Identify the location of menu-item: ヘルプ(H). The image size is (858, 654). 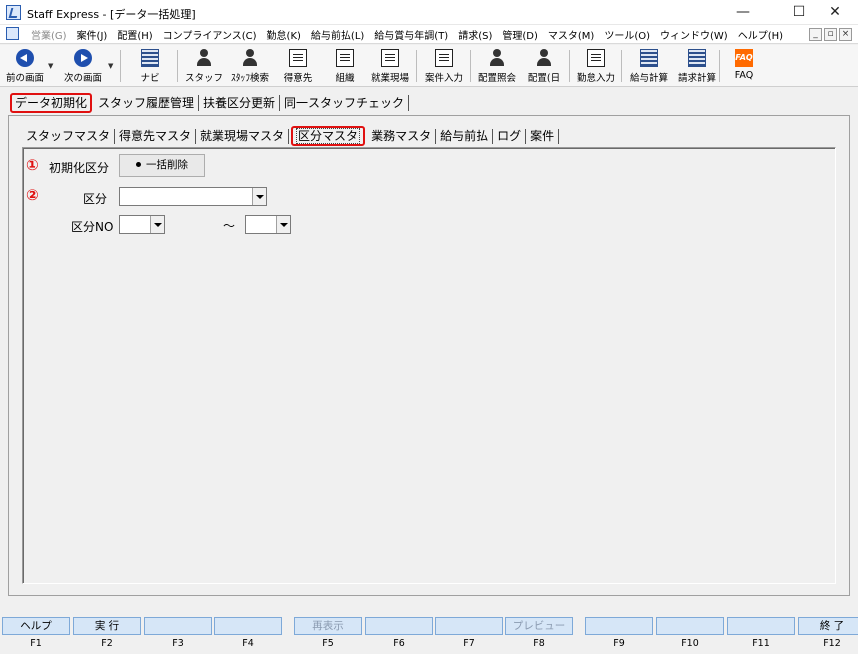
(760, 34).